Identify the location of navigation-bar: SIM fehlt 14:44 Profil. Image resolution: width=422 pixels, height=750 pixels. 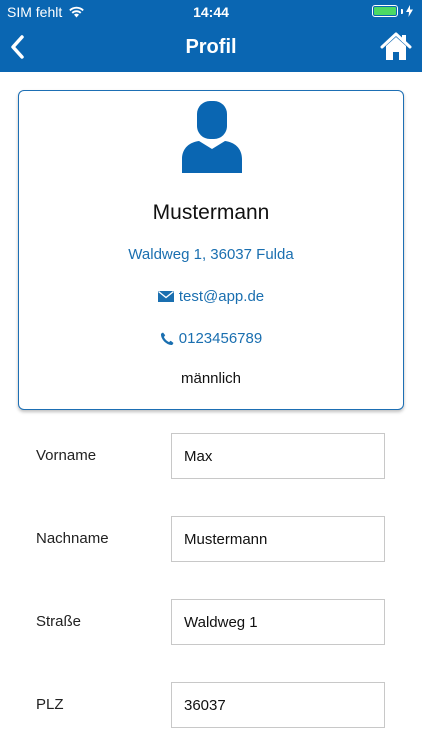
(211, 36).